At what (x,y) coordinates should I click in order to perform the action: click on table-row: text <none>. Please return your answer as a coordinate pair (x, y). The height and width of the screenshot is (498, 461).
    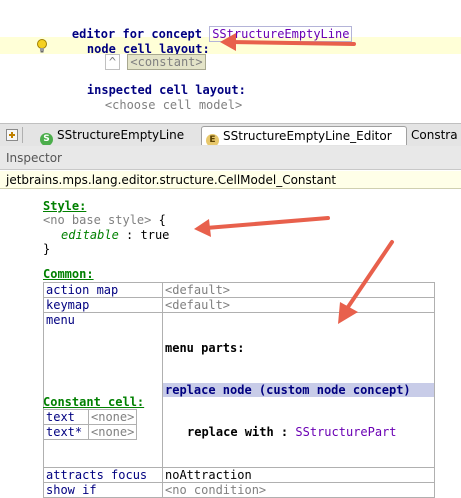
    Looking at the image, I should click on (90, 417).